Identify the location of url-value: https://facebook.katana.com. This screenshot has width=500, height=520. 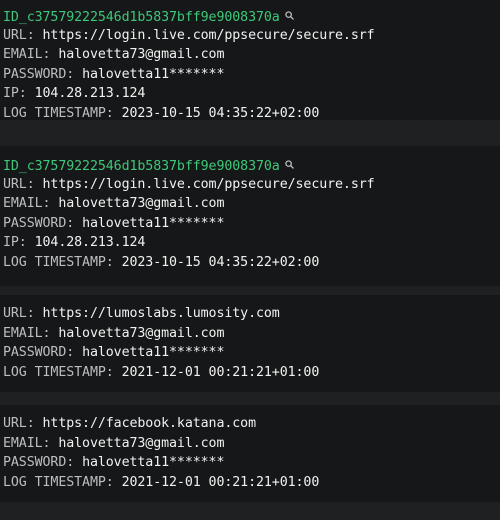
(149, 423).